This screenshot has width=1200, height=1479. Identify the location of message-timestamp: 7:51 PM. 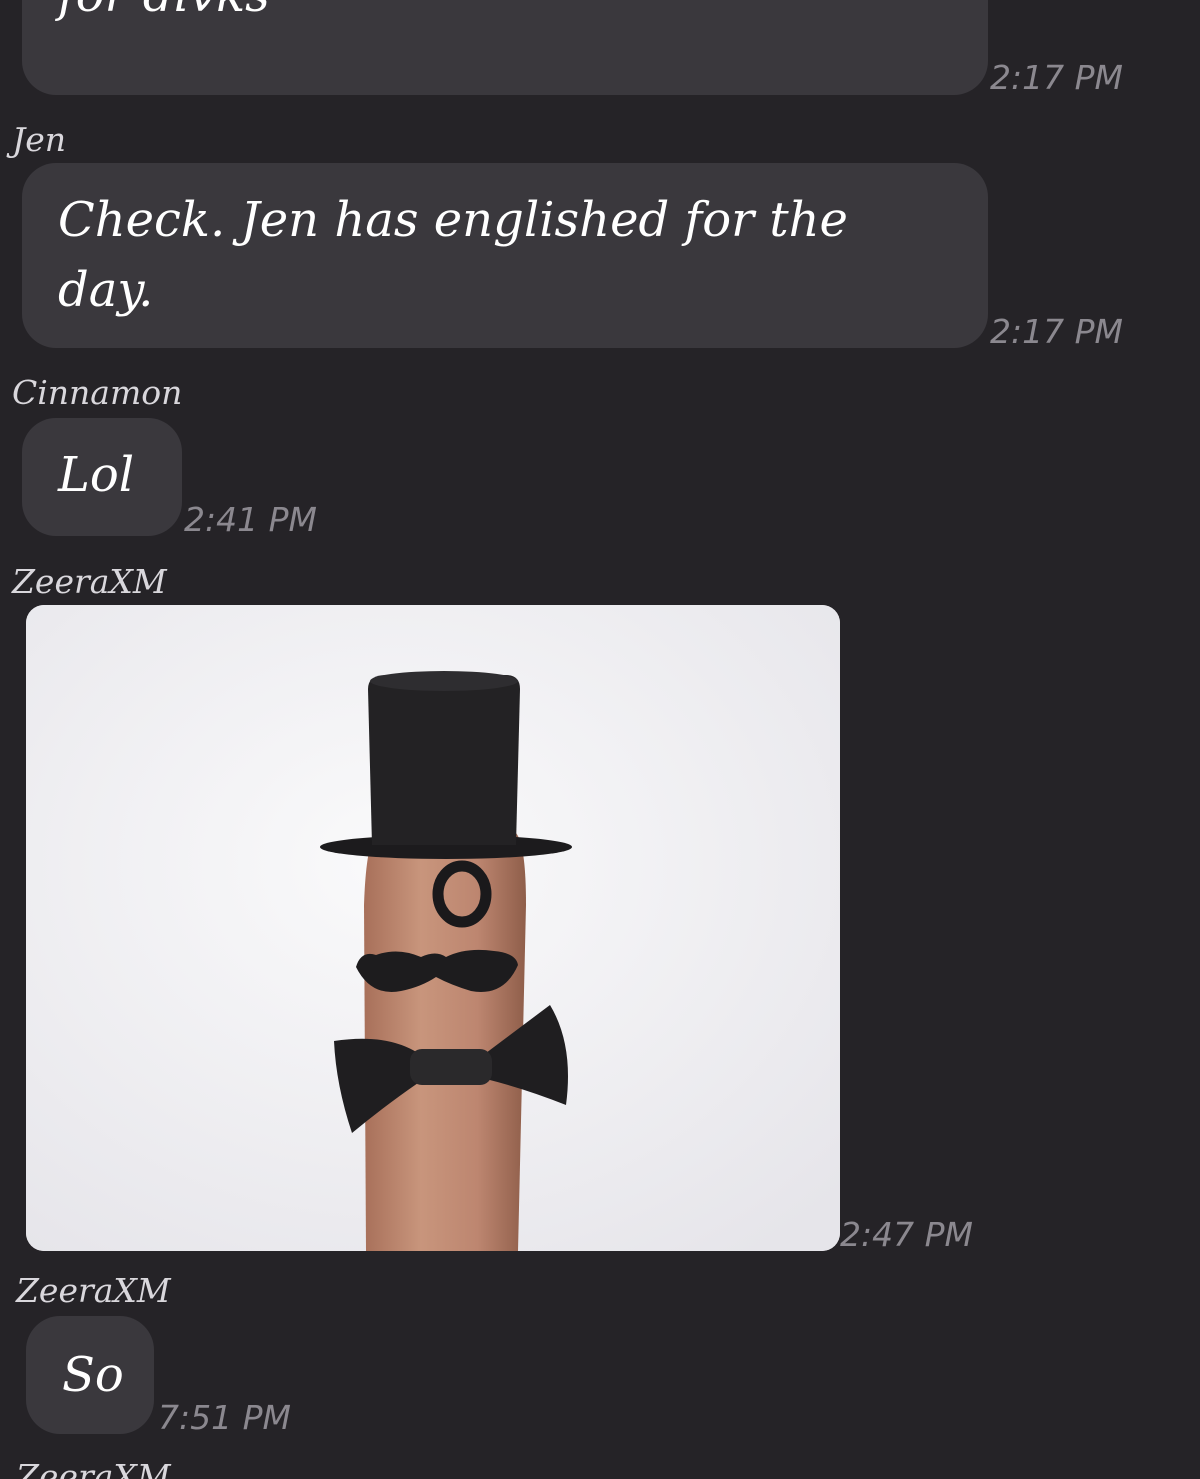
(224, 1417).